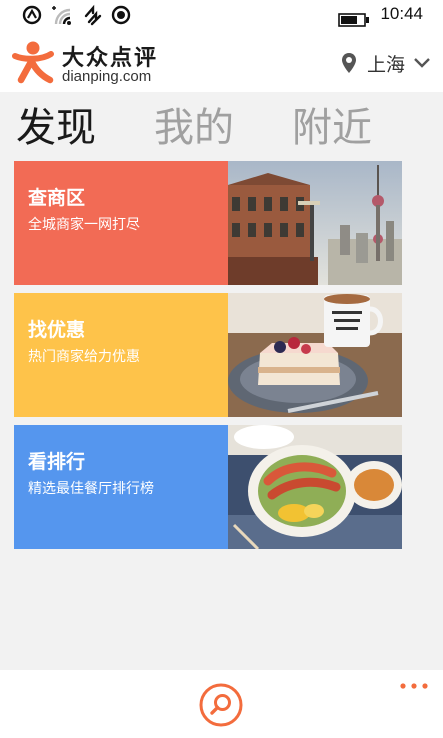  I want to click on bottom-app-bar, so click(221, 704).